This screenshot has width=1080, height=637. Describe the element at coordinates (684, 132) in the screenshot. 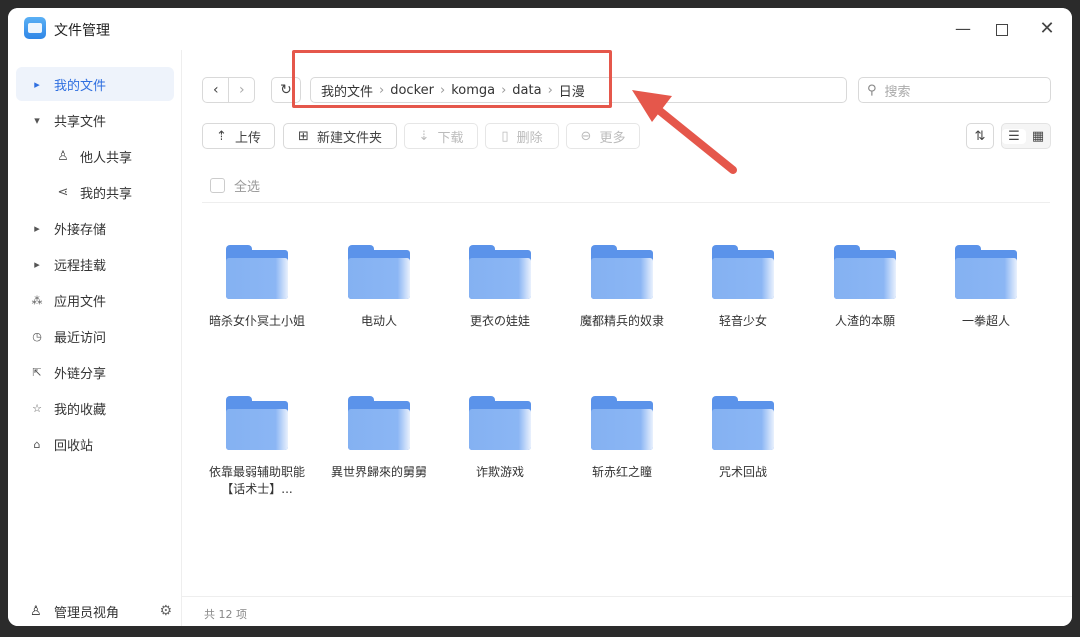

I see `annotation-arrow-icon` at that location.